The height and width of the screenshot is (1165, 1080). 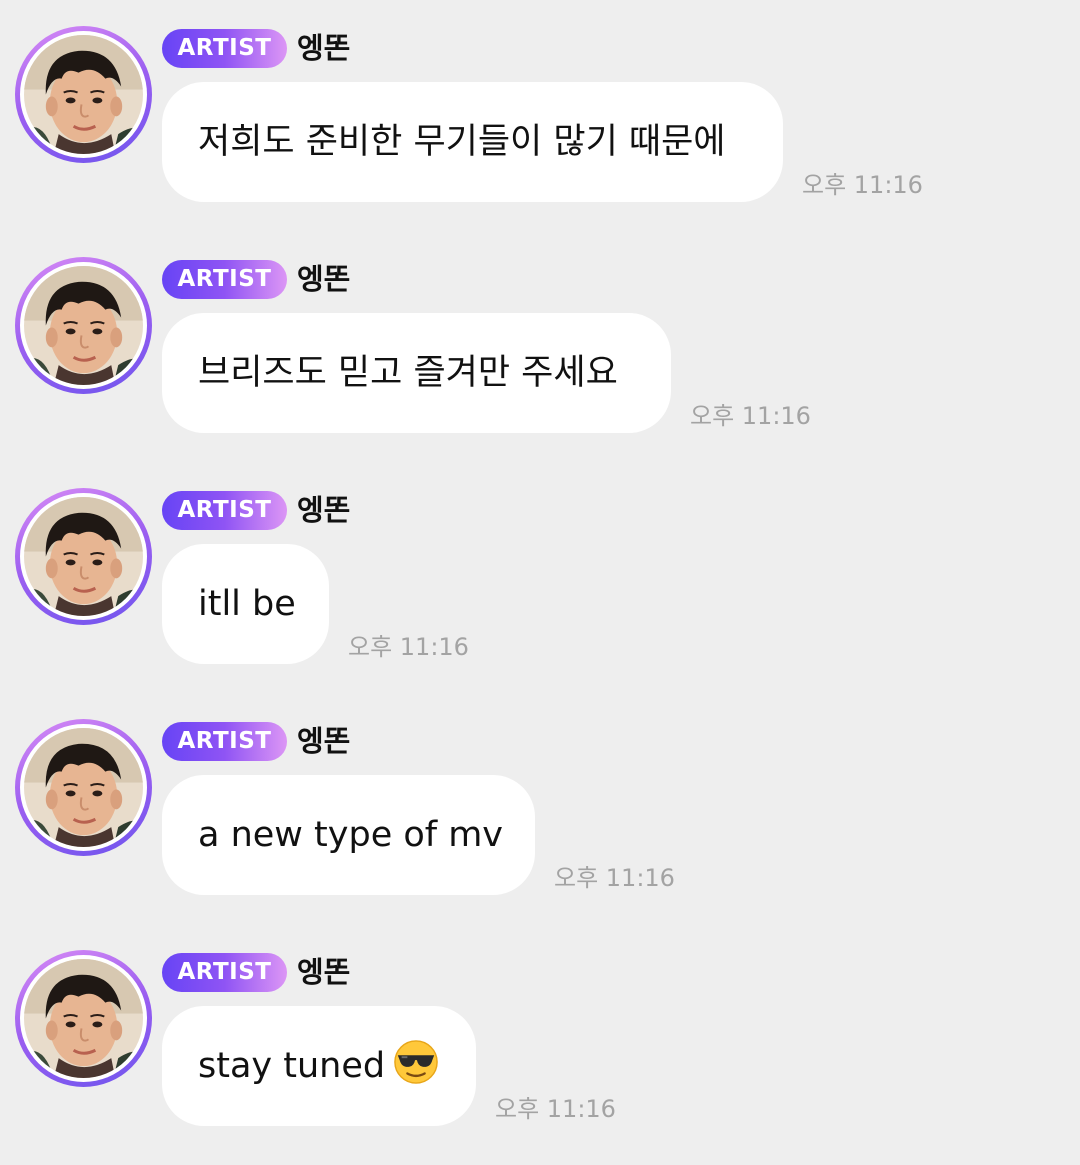 I want to click on sunglasses-emoji-icon, so click(x=416, y=1062).